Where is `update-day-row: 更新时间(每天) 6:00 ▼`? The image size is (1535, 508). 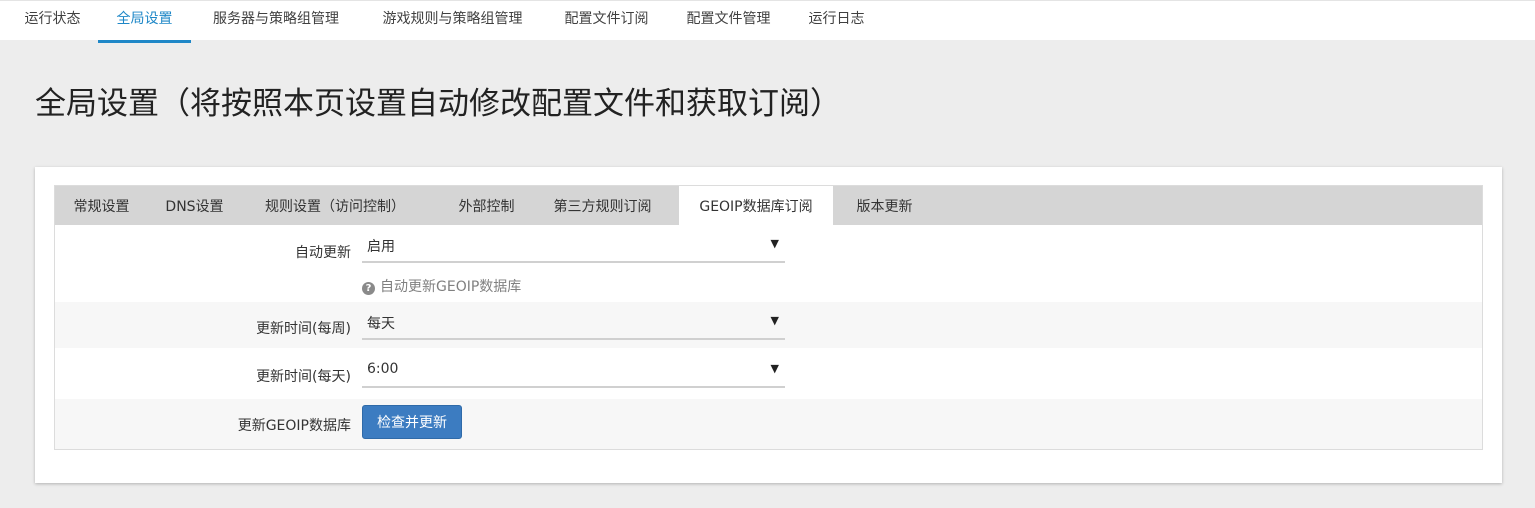
update-day-row: 更新时间(每天) 6:00 ▼ is located at coordinates (768, 373).